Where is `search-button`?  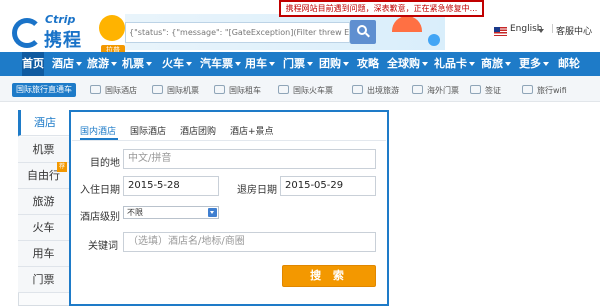 search-button is located at coordinates (363, 32).